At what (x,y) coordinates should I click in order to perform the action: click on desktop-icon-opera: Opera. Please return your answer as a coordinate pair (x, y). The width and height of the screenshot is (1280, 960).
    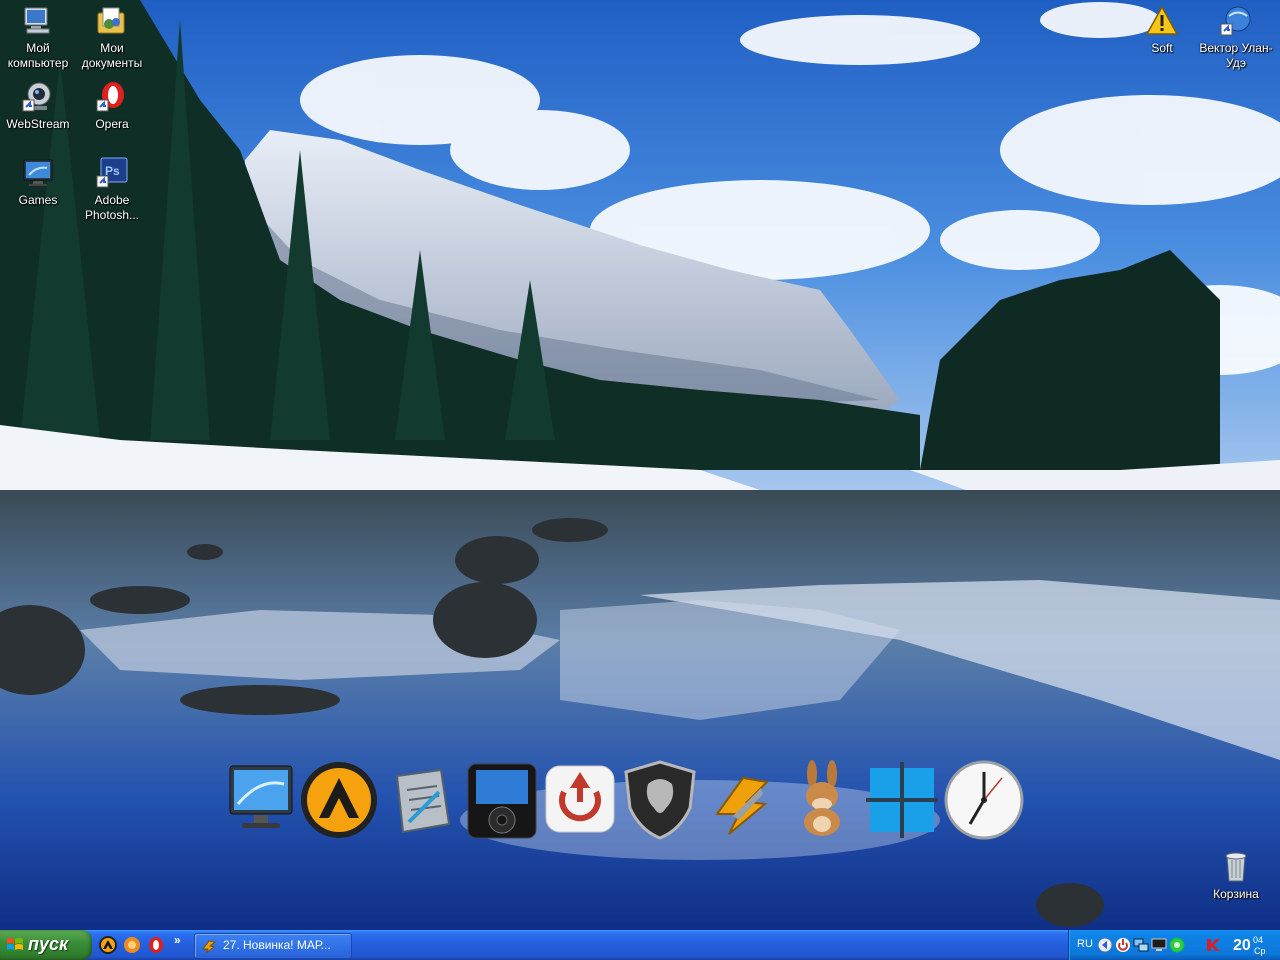
    Looking at the image, I should click on (112, 106).